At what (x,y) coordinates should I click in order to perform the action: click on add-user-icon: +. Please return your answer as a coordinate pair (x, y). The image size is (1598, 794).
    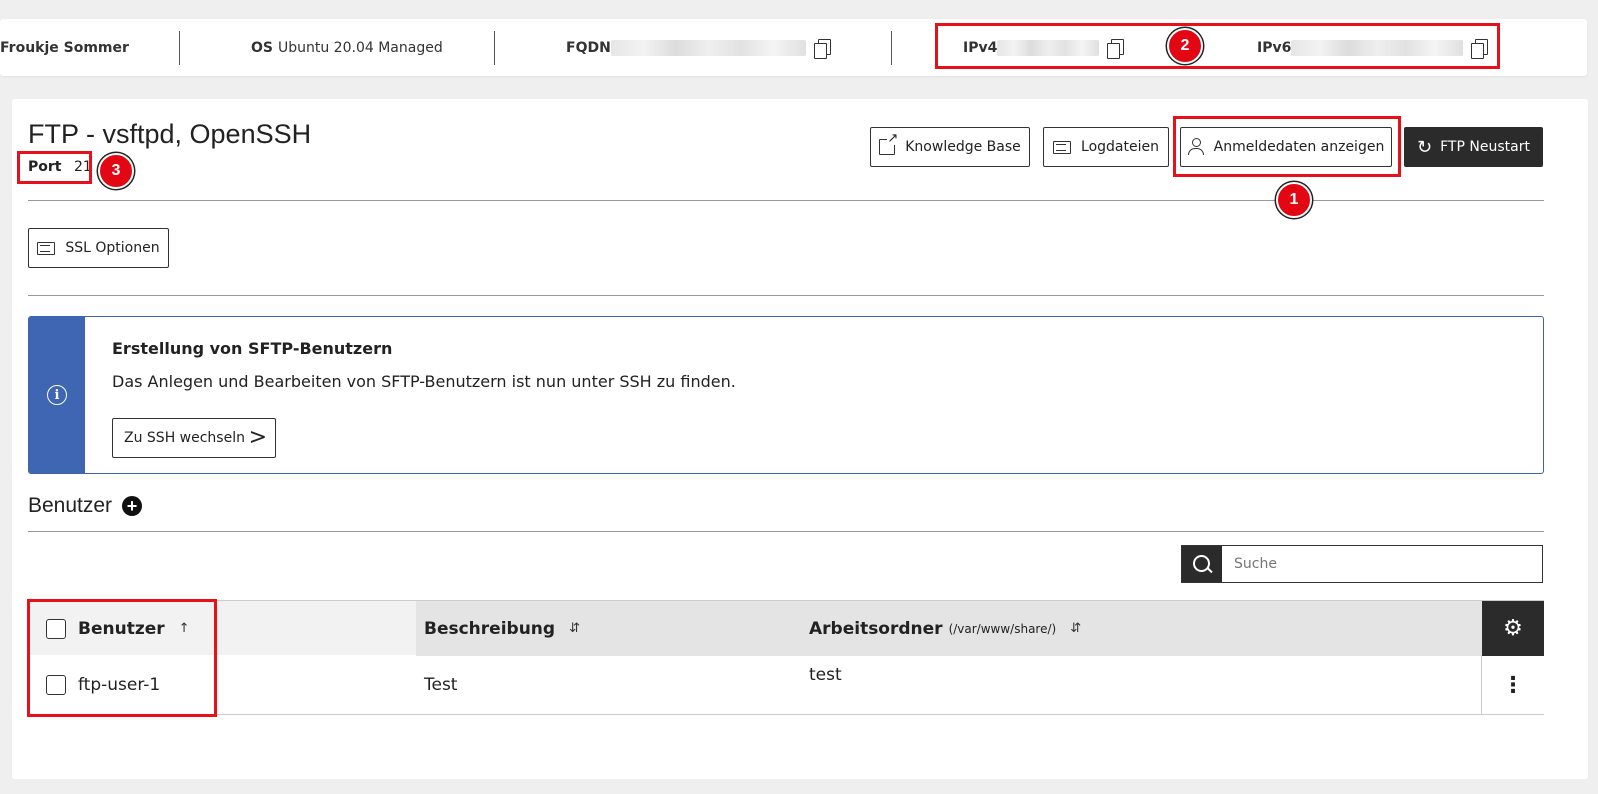
    Looking at the image, I should click on (132, 506).